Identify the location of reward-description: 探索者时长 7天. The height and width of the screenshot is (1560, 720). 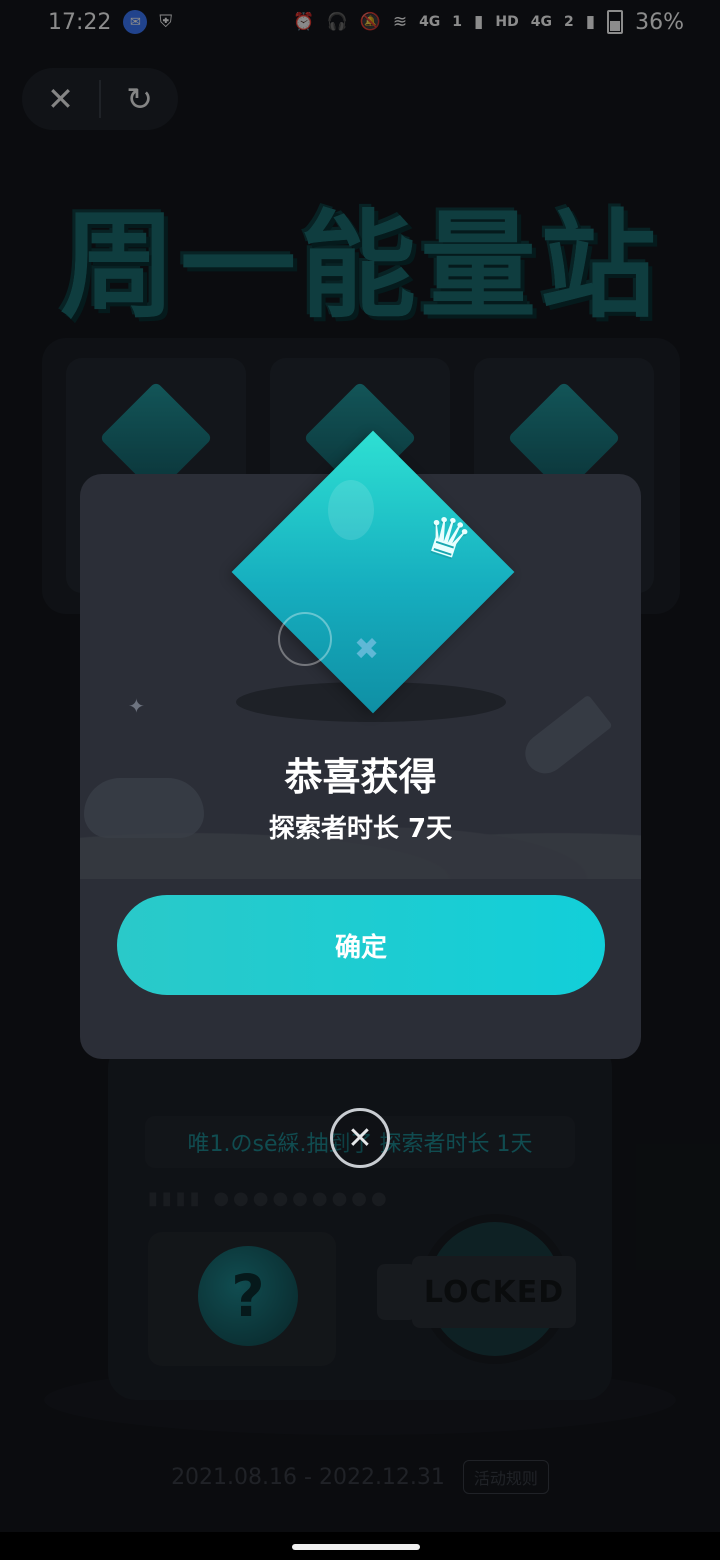
(360, 829).